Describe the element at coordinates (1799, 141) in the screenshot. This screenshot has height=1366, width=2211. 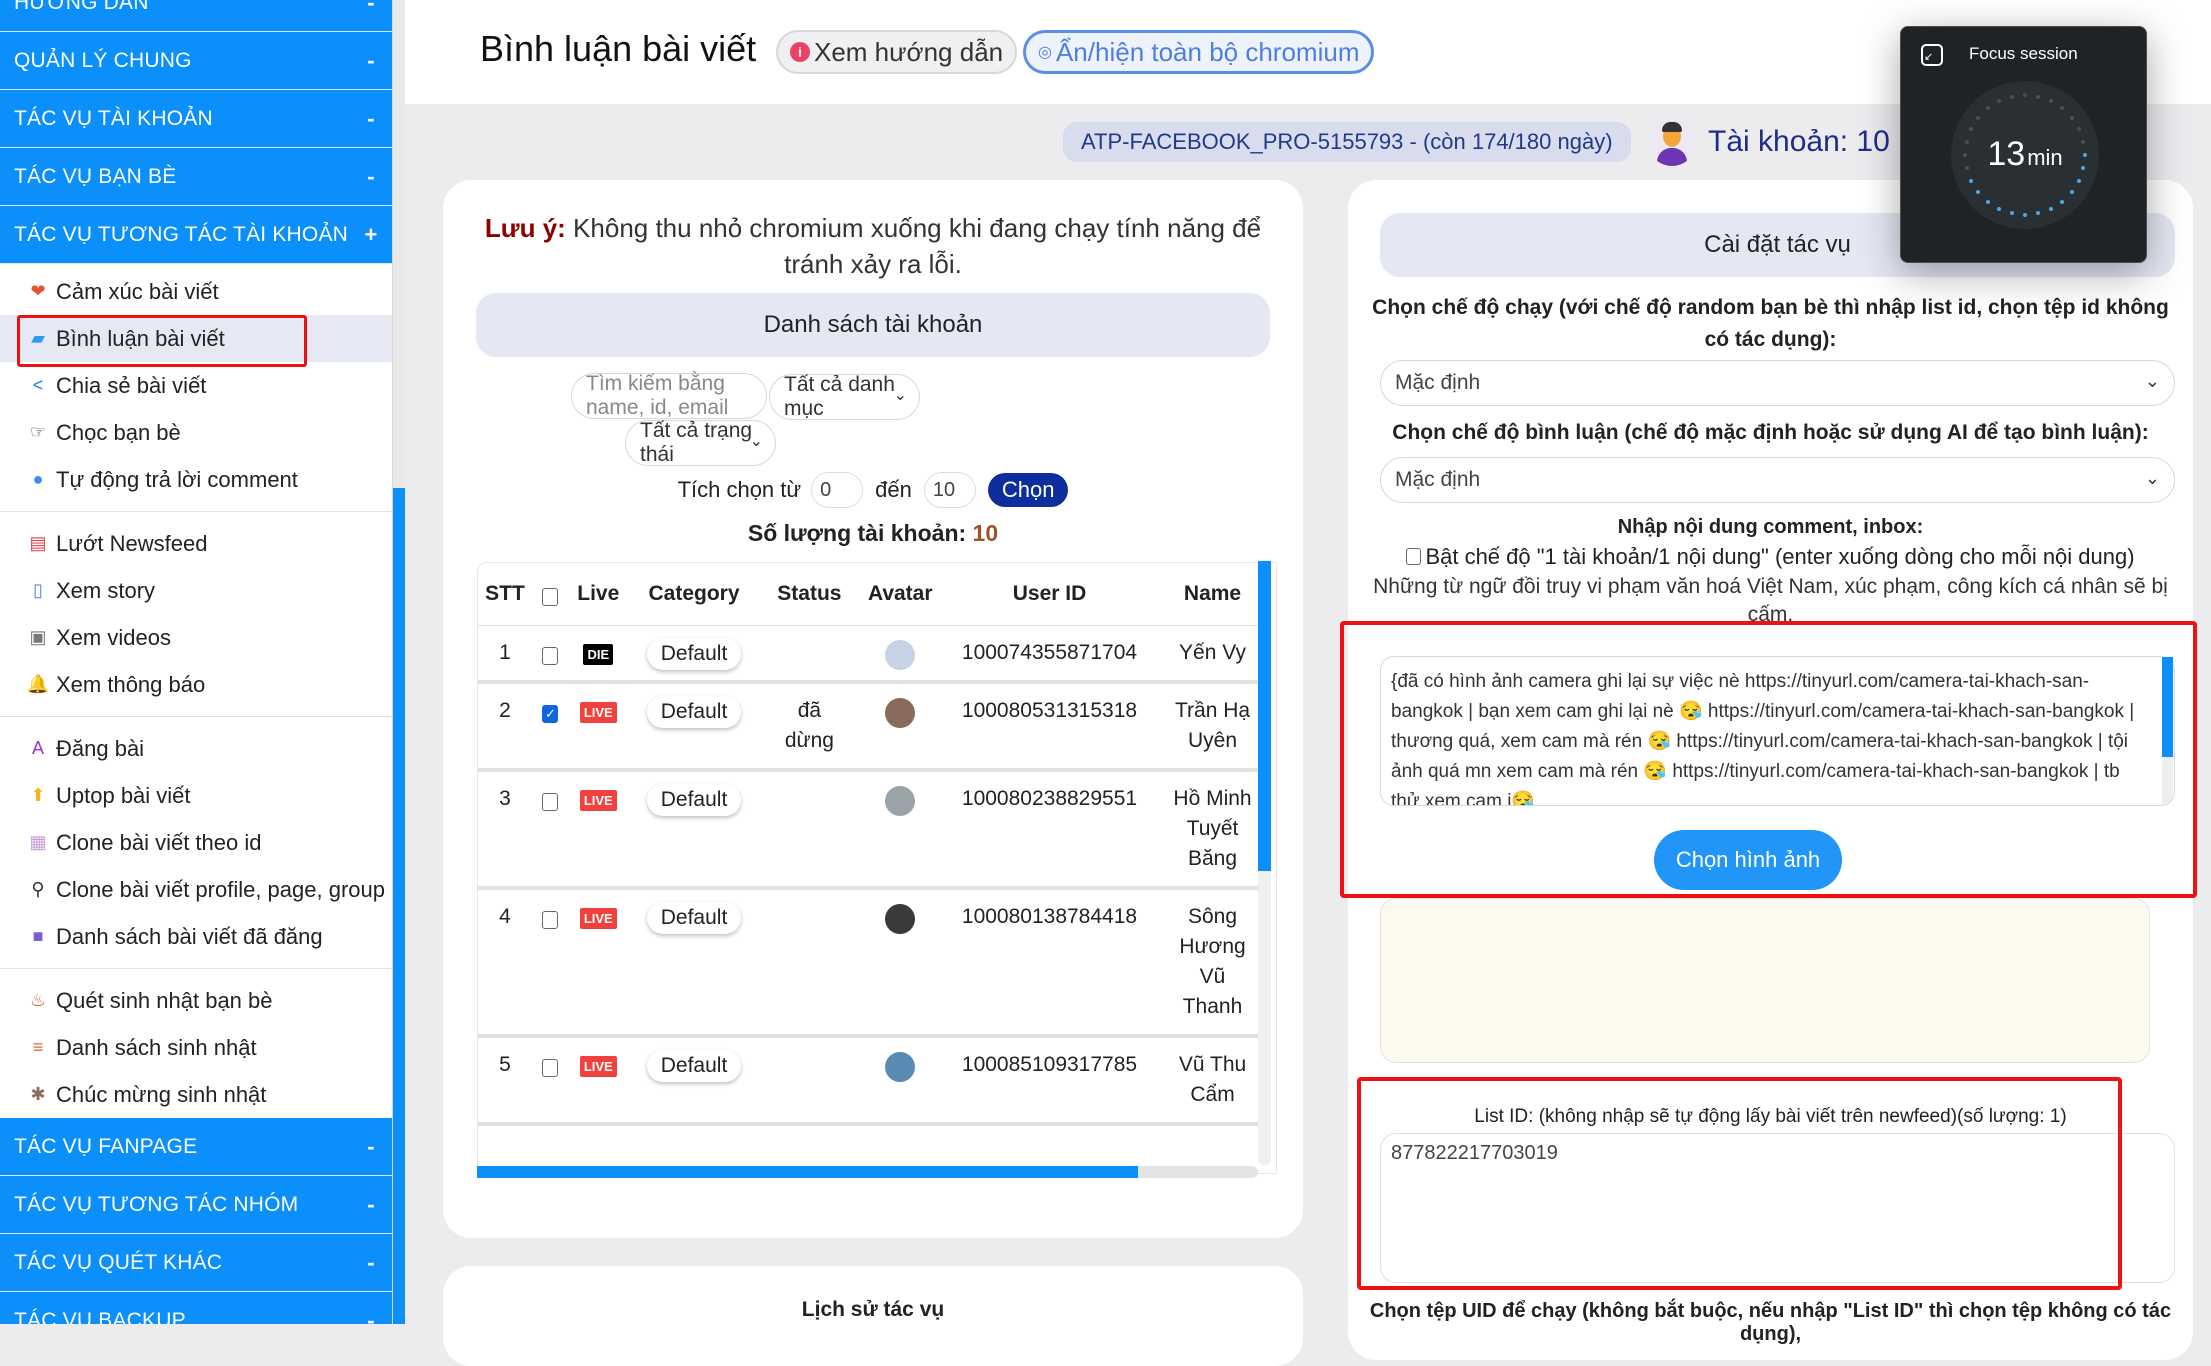
I see `account-count: Tài khoản: 10` at that location.